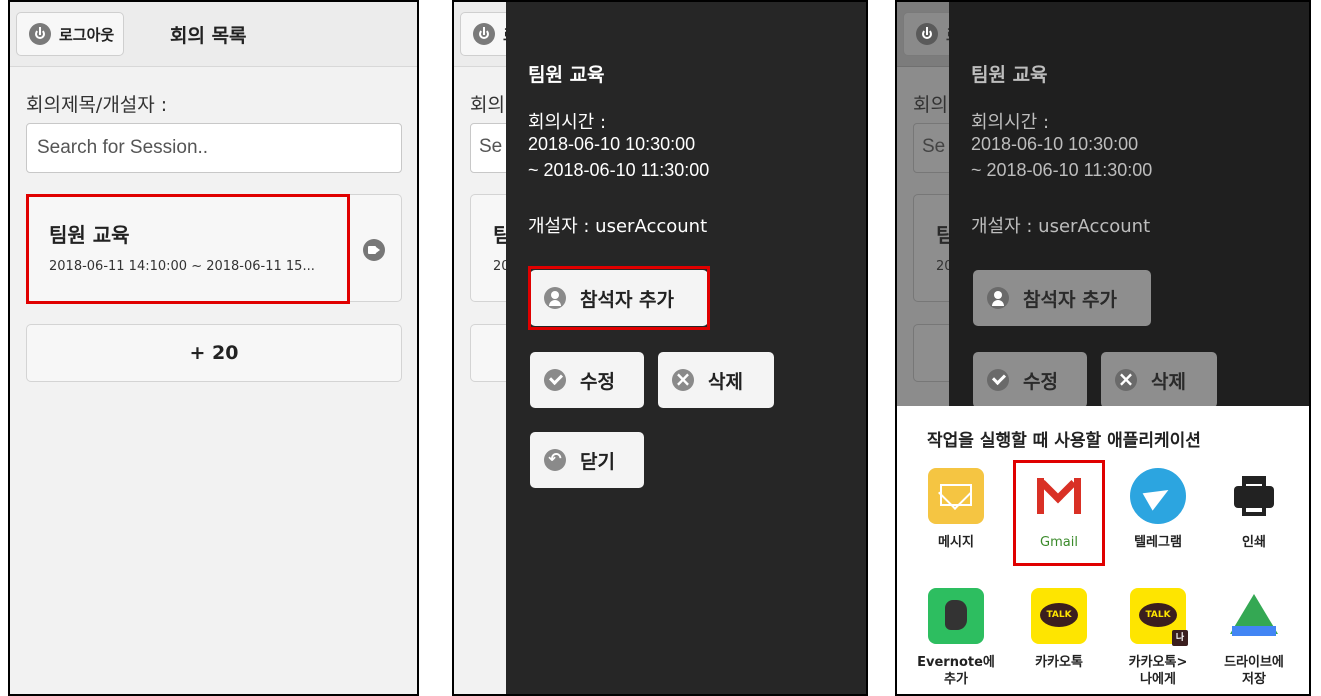 This screenshot has width=1321, height=696. I want to click on close-button: 닫기, so click(587, 460).